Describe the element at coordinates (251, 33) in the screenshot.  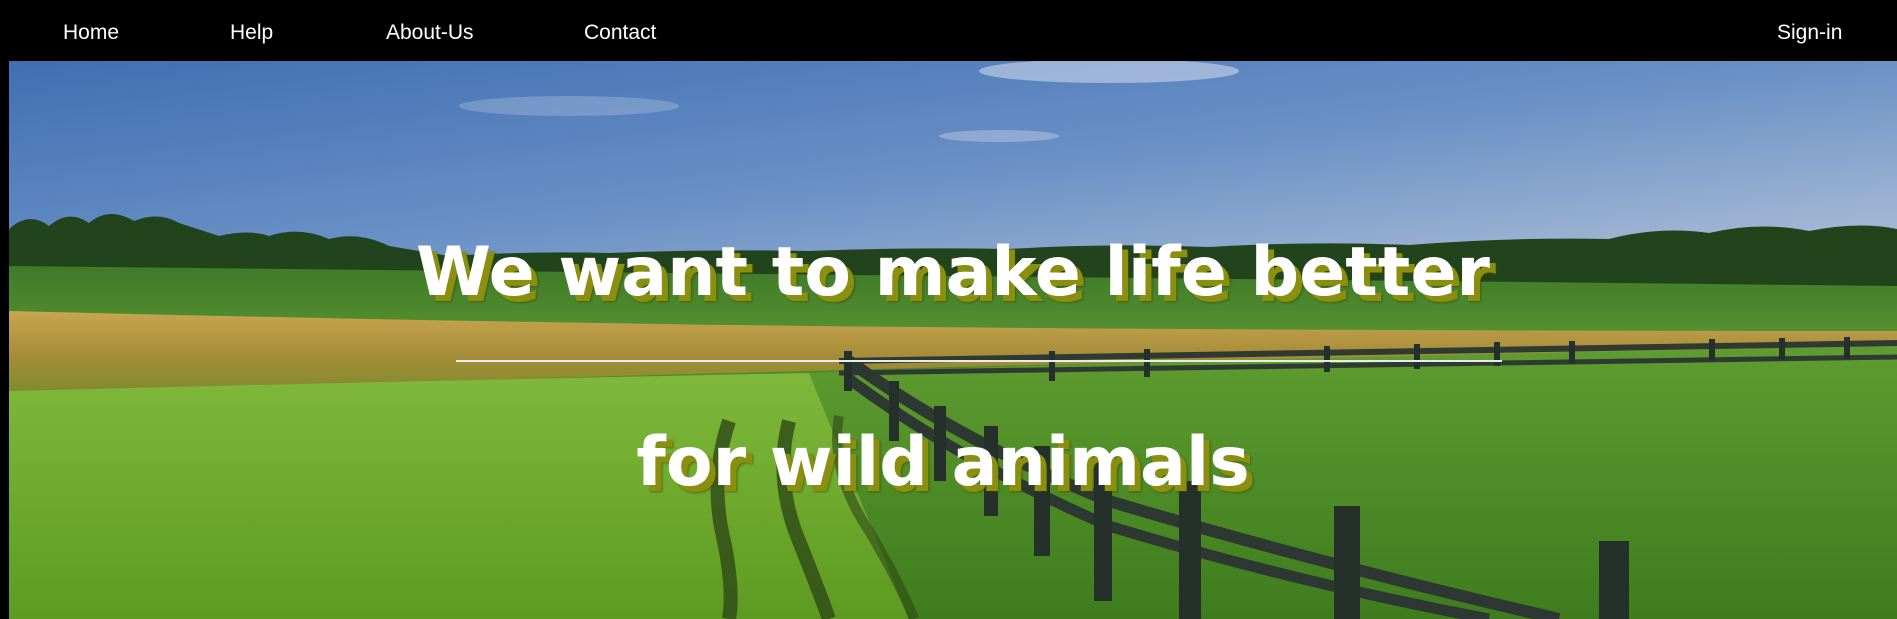
I see `nav-help-link: Help` at that location.